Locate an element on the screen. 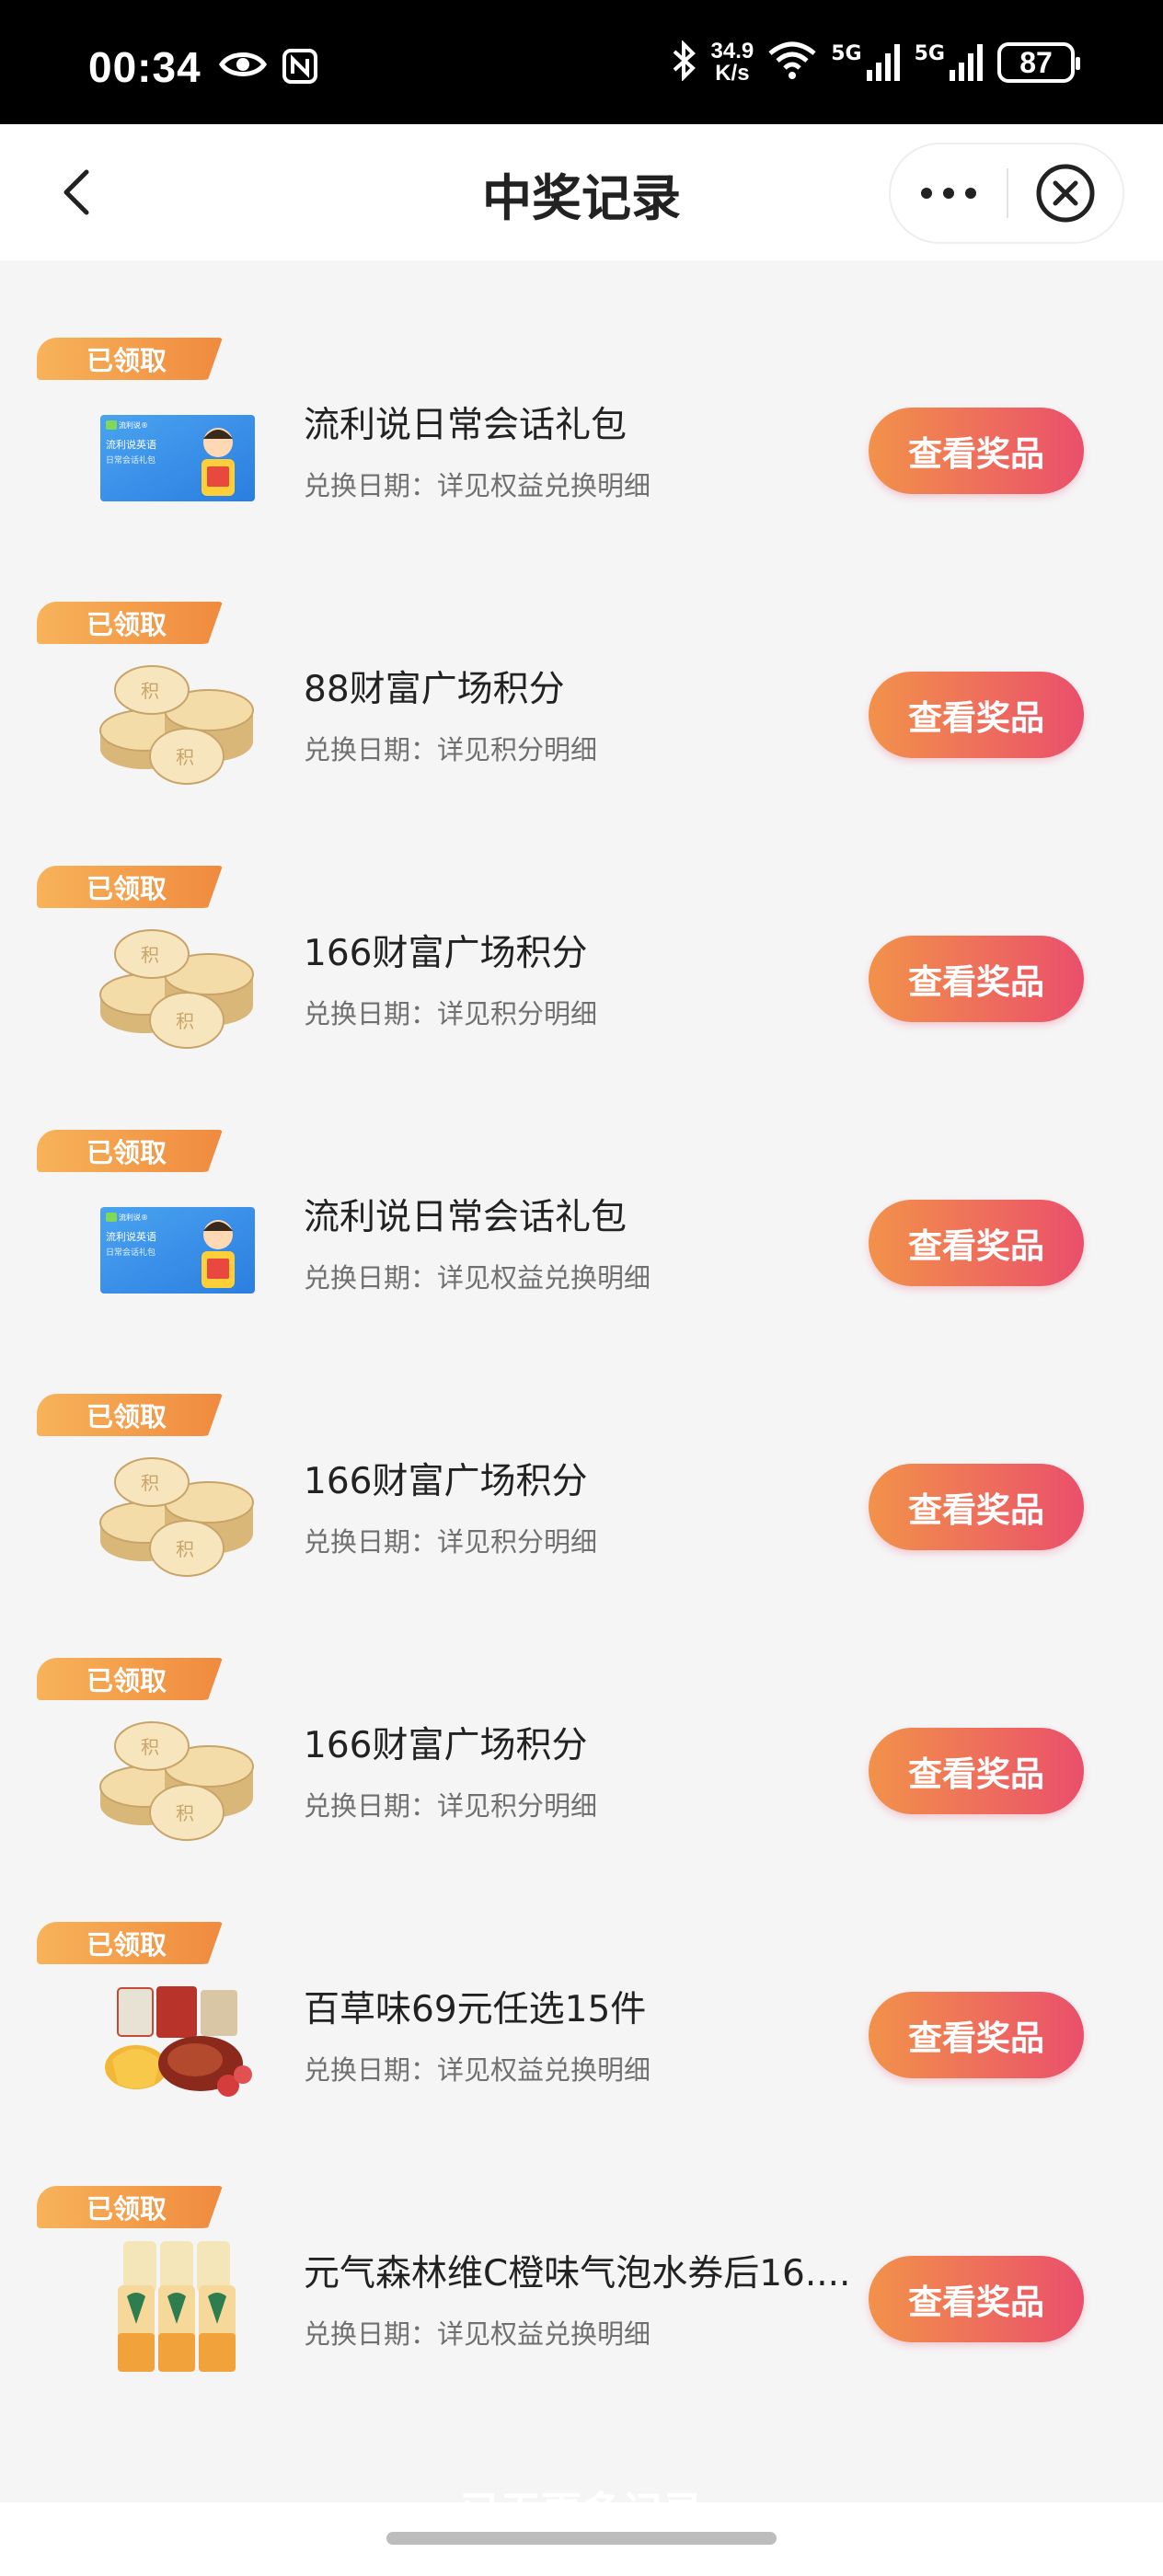 The image size is (1163, 2576). signal-icon-1: 5G is located at coordinates (866, 62).